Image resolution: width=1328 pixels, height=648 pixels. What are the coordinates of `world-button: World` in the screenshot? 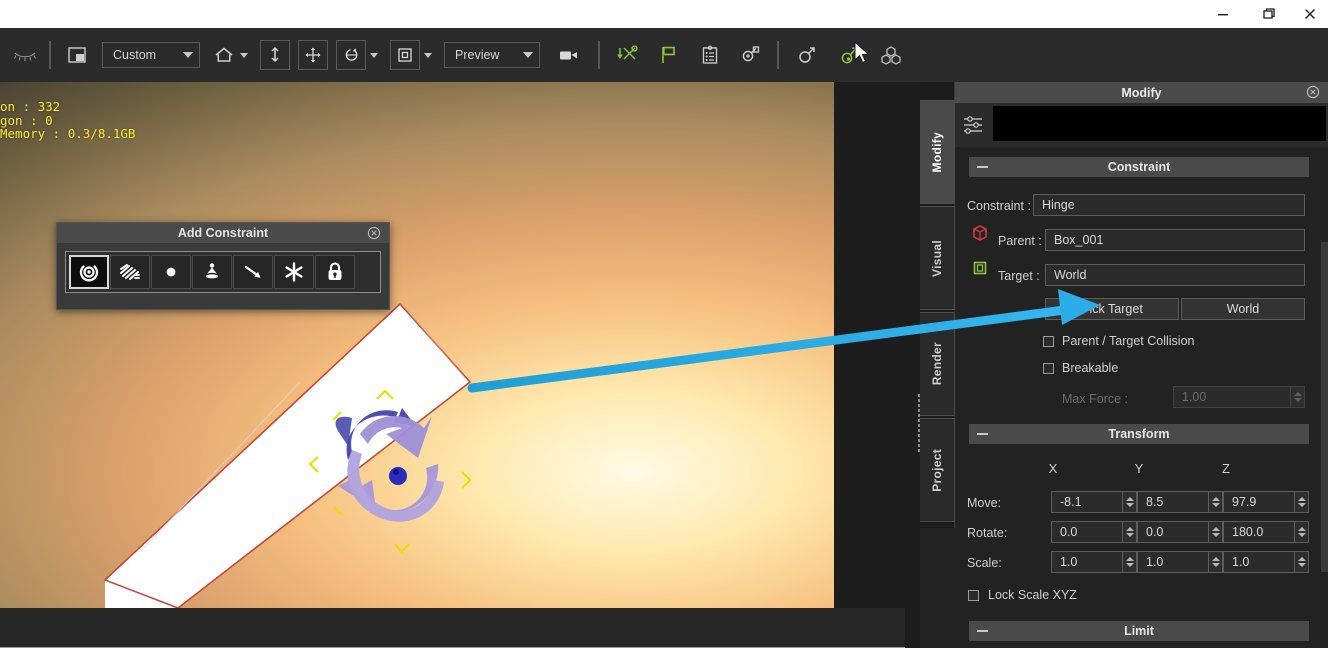 It's located at (1243, 309).